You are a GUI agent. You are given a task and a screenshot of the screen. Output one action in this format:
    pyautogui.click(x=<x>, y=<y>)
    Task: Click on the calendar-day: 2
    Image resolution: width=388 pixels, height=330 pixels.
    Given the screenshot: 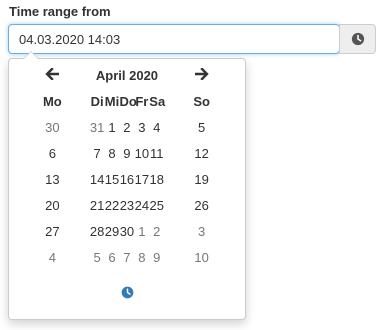 What is the action you would take?
    pyautogui.click(x=126, y=127)
    